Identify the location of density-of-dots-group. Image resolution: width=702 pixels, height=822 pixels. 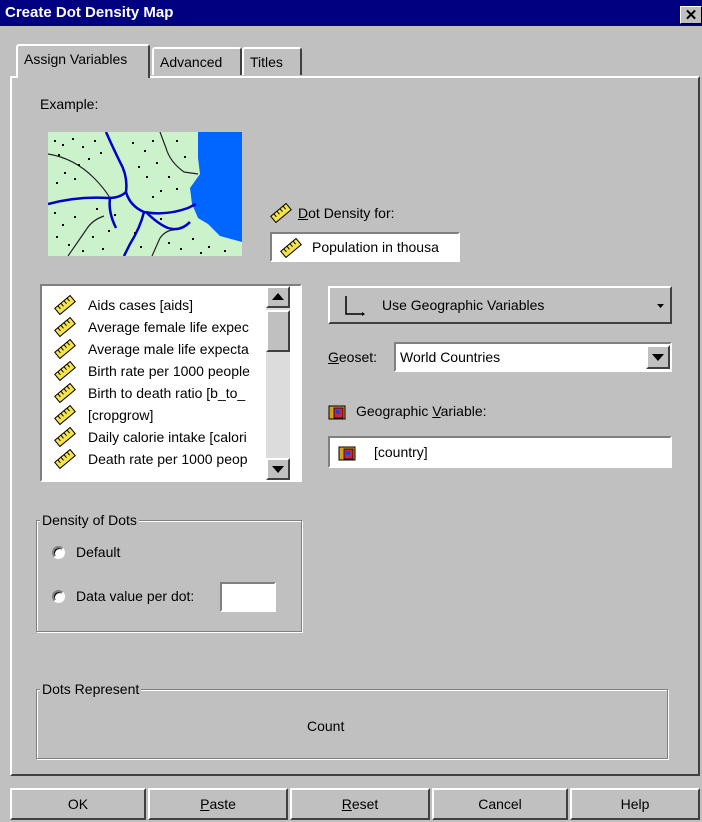
(169, 576).